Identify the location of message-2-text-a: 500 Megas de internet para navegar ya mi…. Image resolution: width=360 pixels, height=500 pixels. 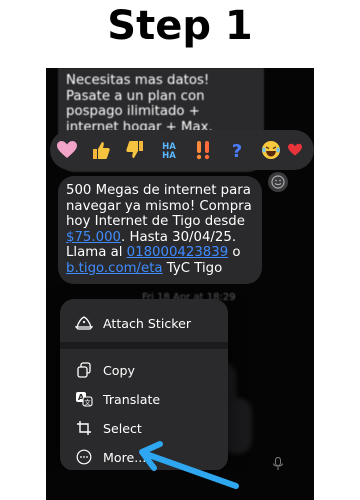
(159, 206).